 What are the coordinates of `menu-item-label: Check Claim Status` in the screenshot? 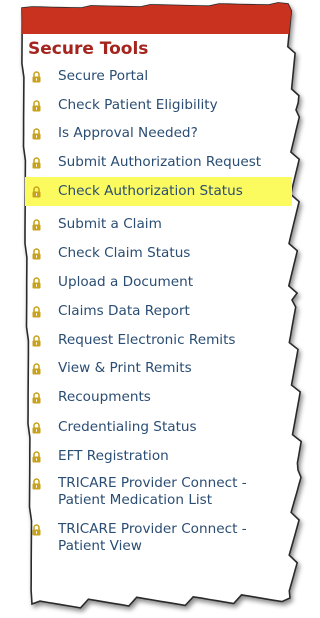 It's located at (124, 253).